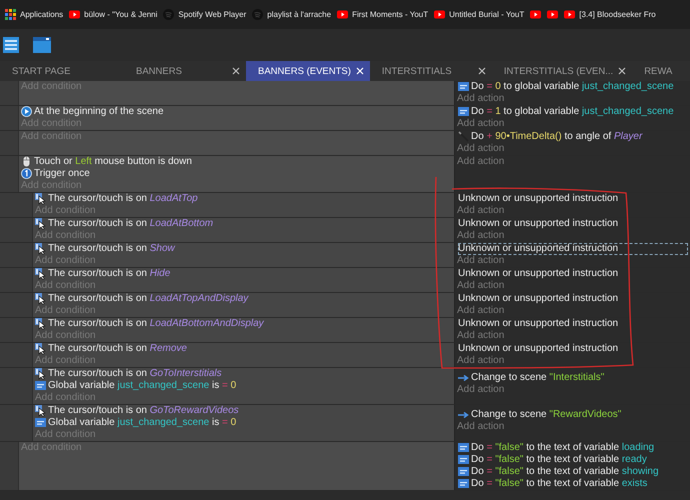 The width and height of the screenshot is (690, 500). What do you see at coordinates (559, 484) in the screenshot?
I see `action-text: Do = "false" to the text of variable exists` at bounding box center [559, 484].